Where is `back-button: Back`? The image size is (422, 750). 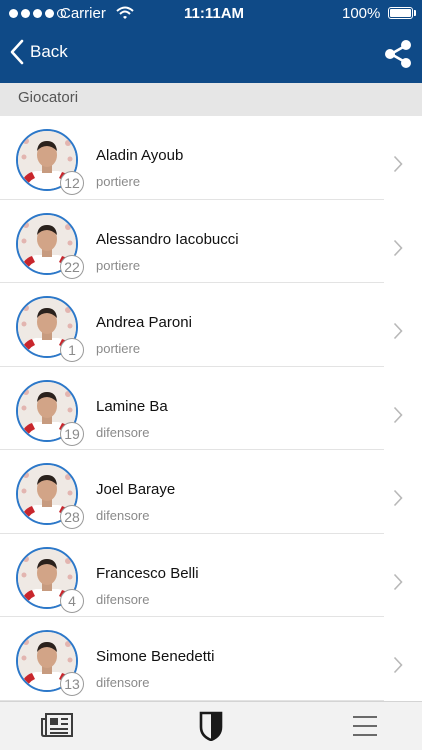 back-button: Back is located at coordinates (39, 52).